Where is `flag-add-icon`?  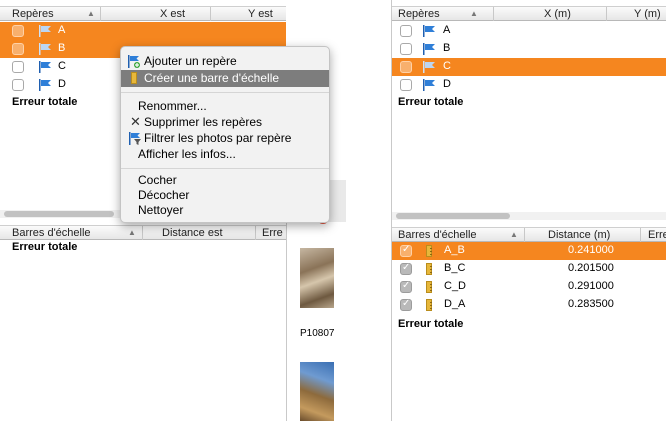 flag-add-icon is located at coordinates (134, 61).